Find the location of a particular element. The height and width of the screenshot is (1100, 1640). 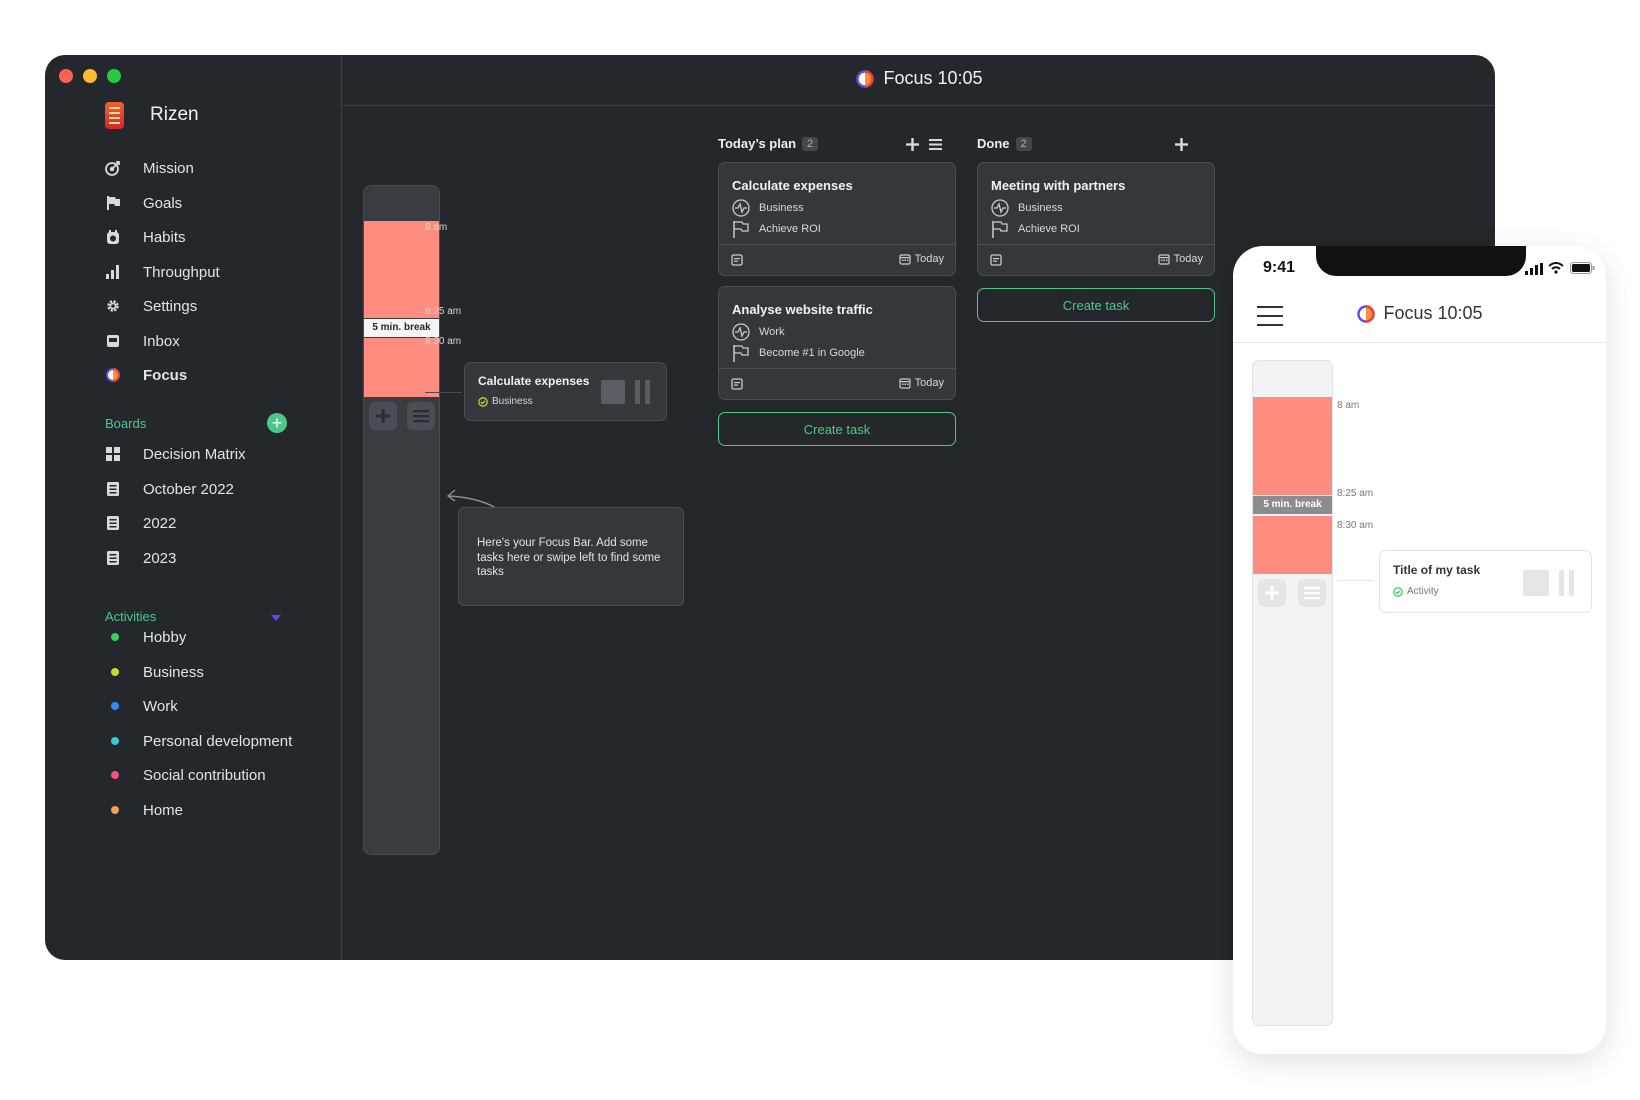

focus-bar: 5 min. break is located at coordinates (401, 520).